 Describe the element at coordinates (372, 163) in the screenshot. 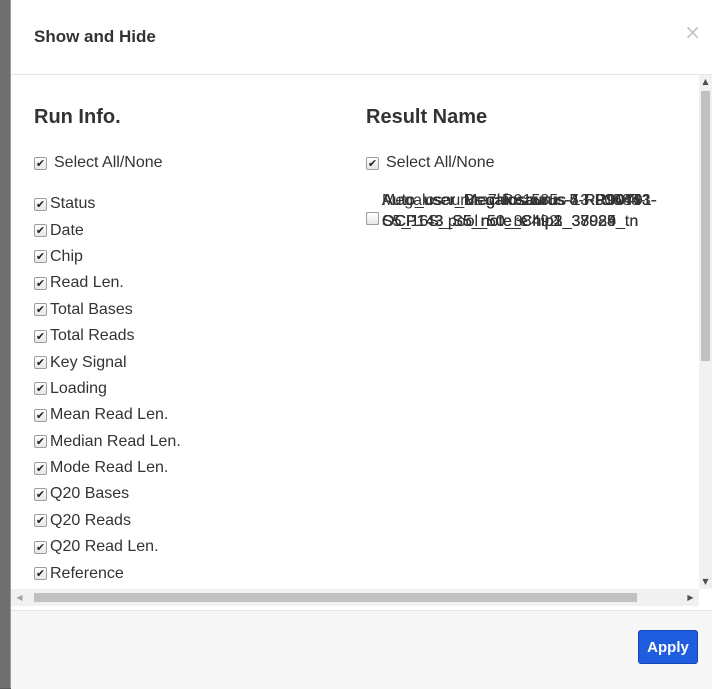

I see `result-name-select-all-checkbox: ✔` at that location.